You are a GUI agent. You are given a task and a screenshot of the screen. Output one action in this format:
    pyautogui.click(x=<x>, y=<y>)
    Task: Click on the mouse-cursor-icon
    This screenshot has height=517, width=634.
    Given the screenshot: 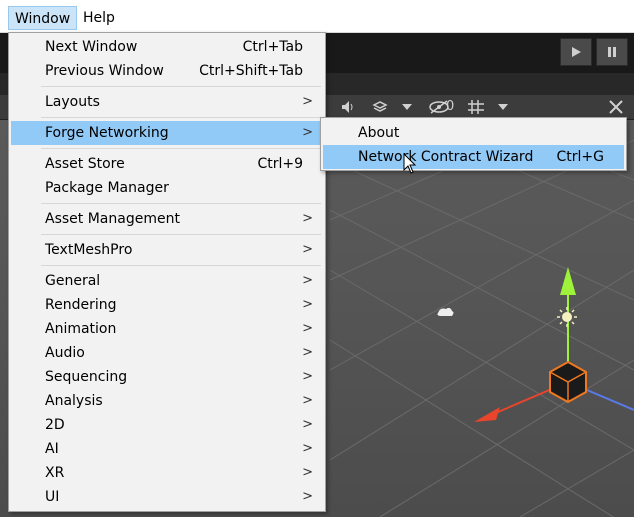 What is the action you would take?
    pyautogui.click(x=410, y=163)
    